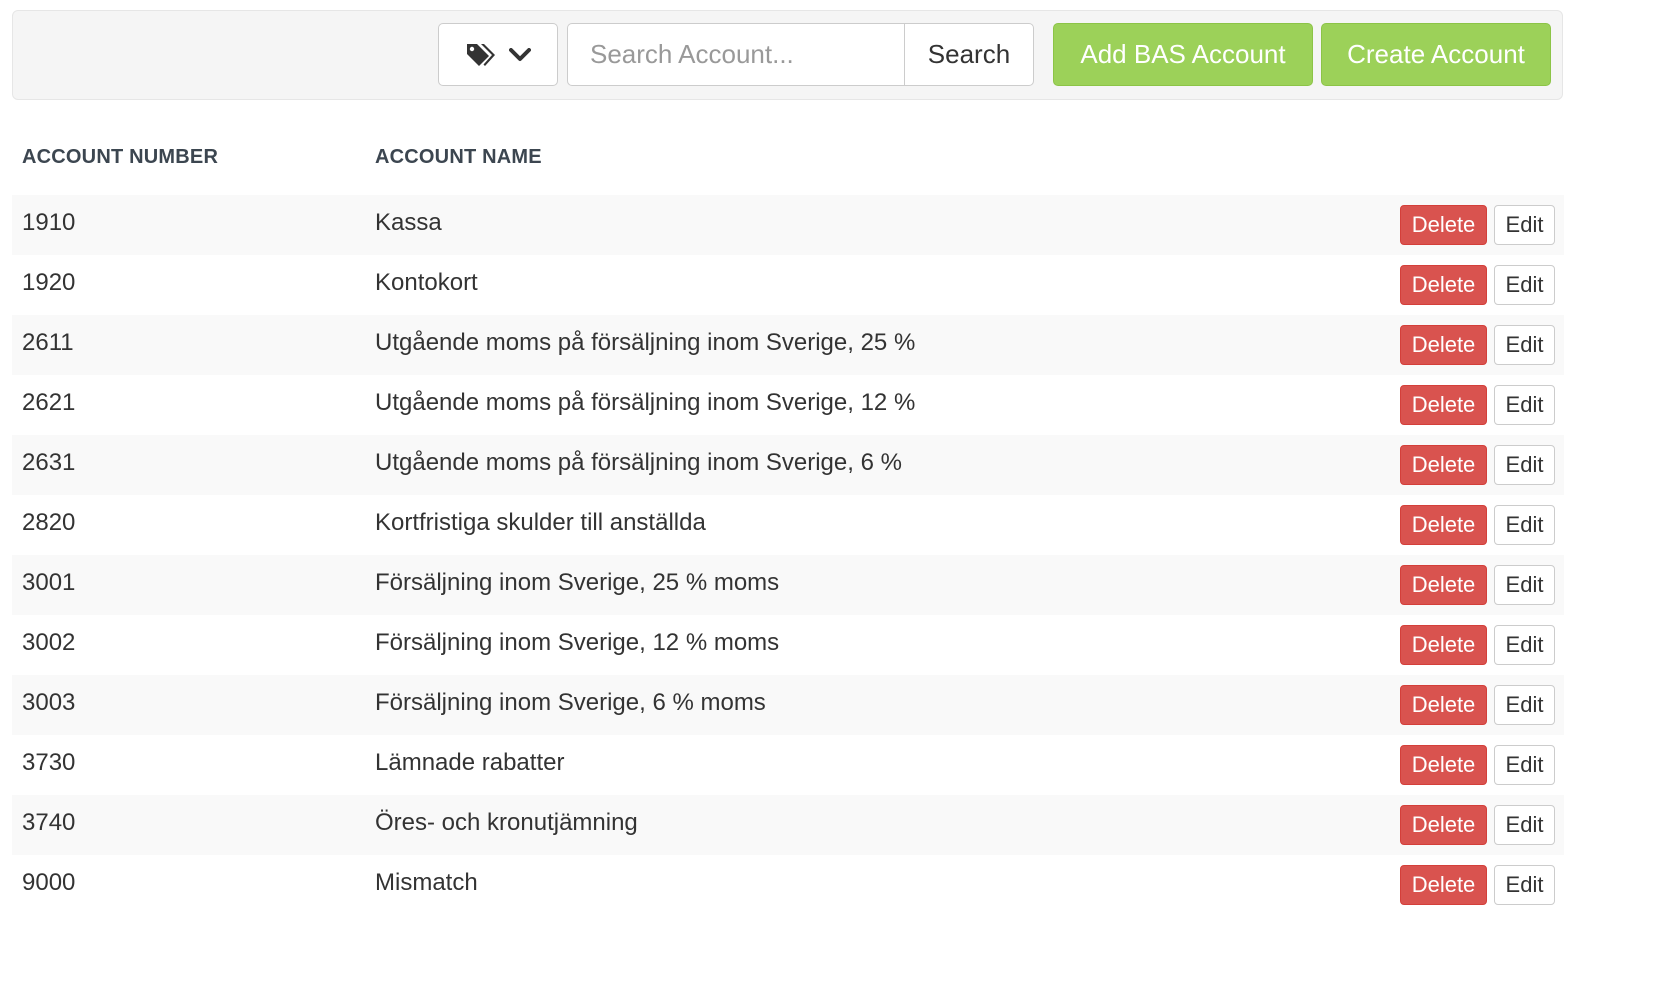  I want to click on account-number-cell: 1910, so click(49, 222).